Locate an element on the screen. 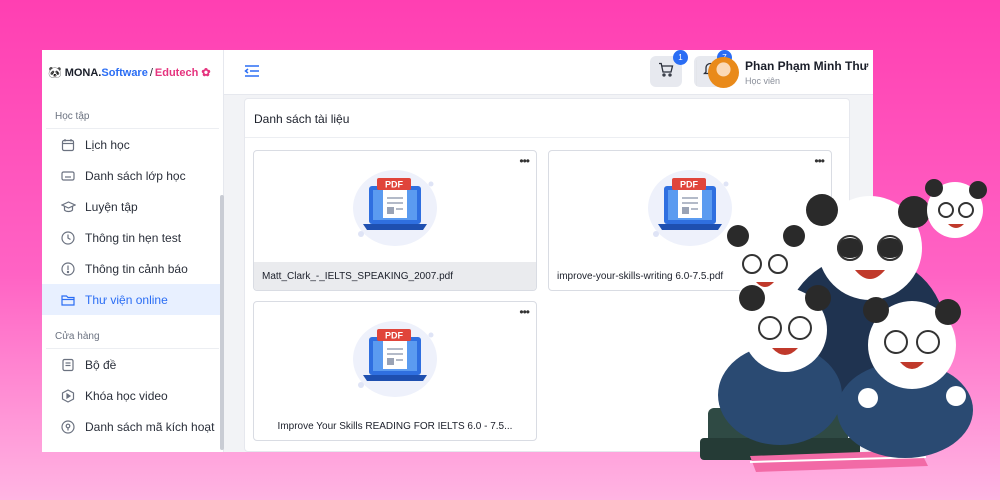 This screenshot has width=1000, height=500. brand-mona: MONA. is located at coordinates (83, 72).